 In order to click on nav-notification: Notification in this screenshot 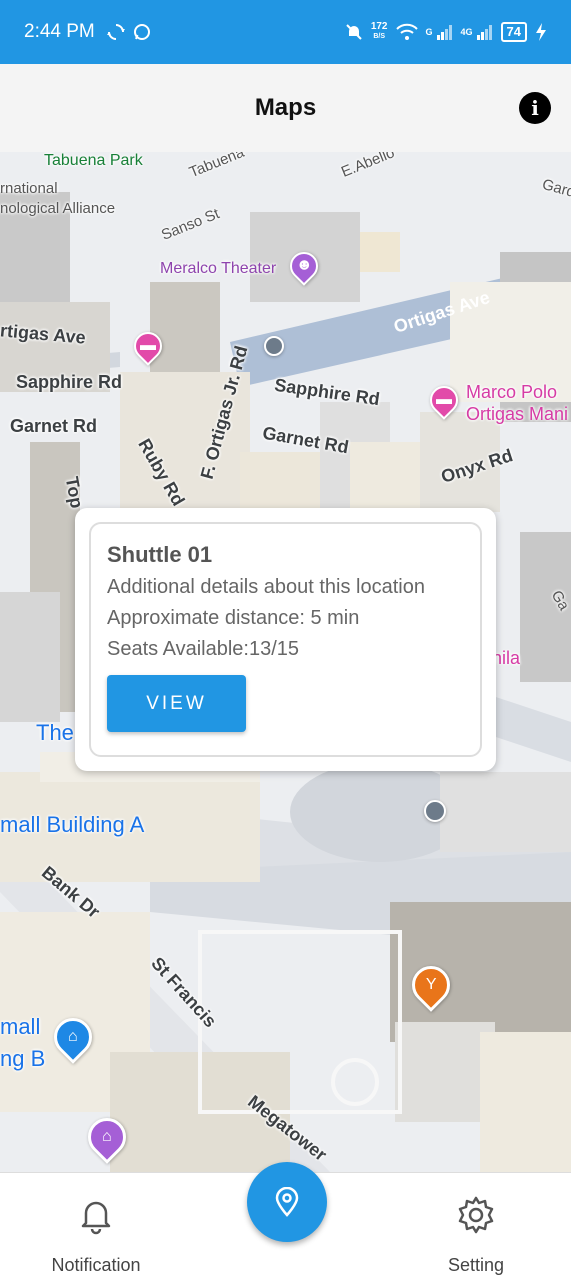, I will do `click(96, 1235)`.